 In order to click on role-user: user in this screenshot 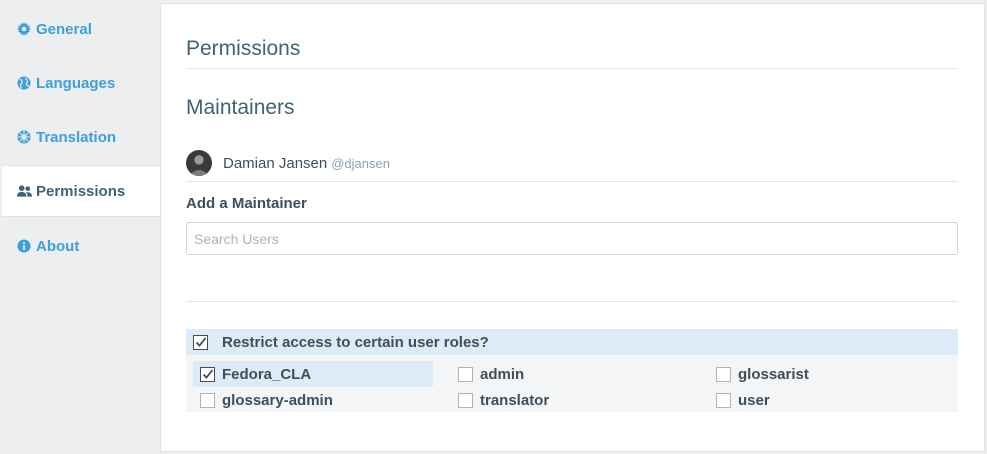, I will do `click(829, 400)`.